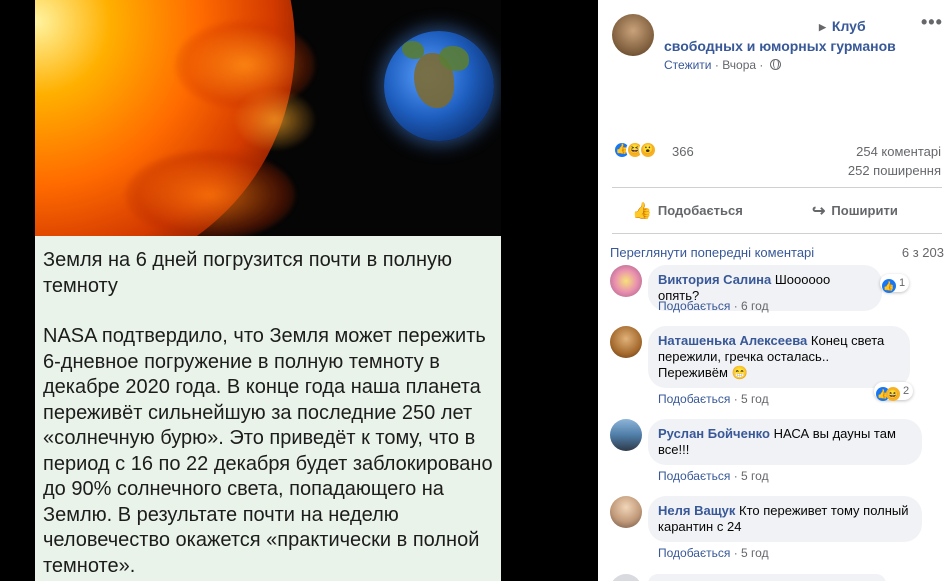  I want to click on reactions-count: 366, so click(683, 151).